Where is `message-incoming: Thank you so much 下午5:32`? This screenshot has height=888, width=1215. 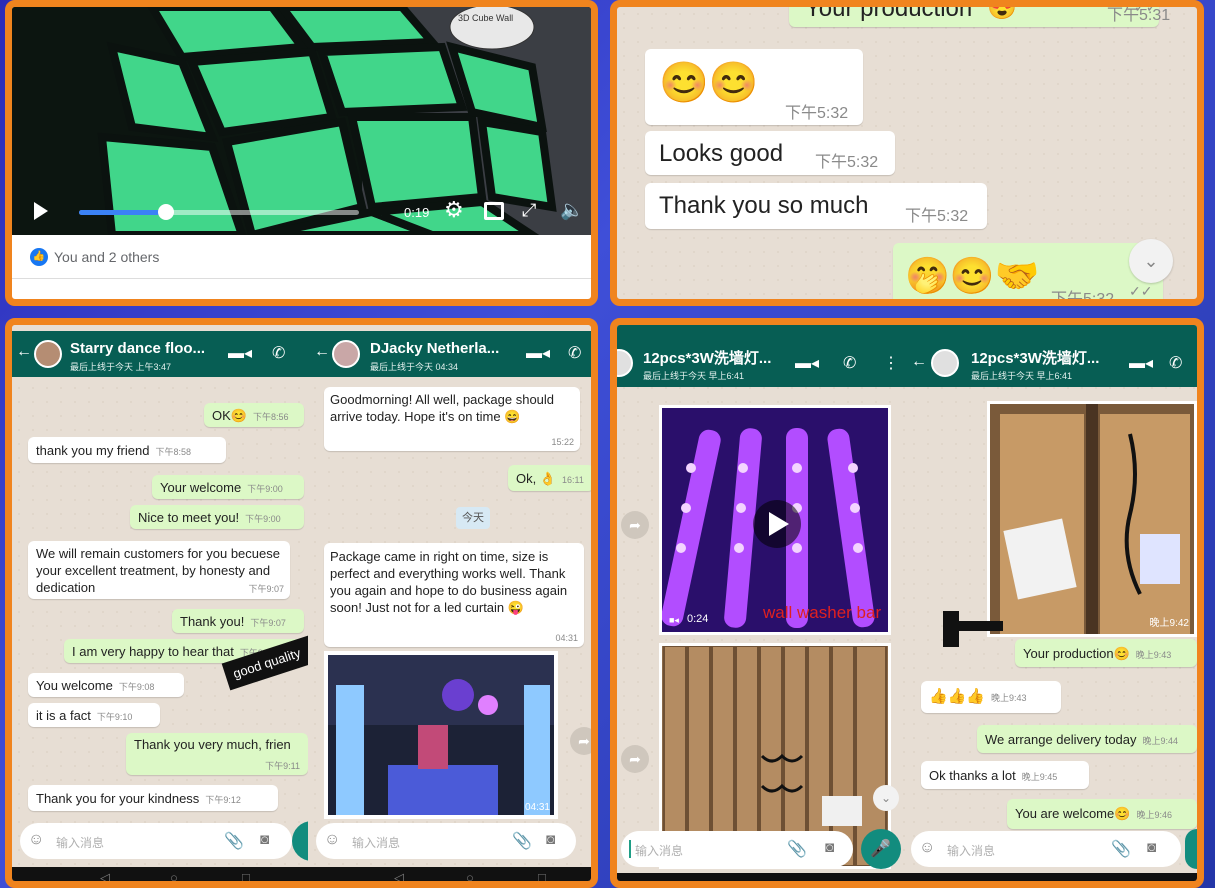 message-incoming: Thank you so much 下午5:32 is located at coordinates (816, 206).